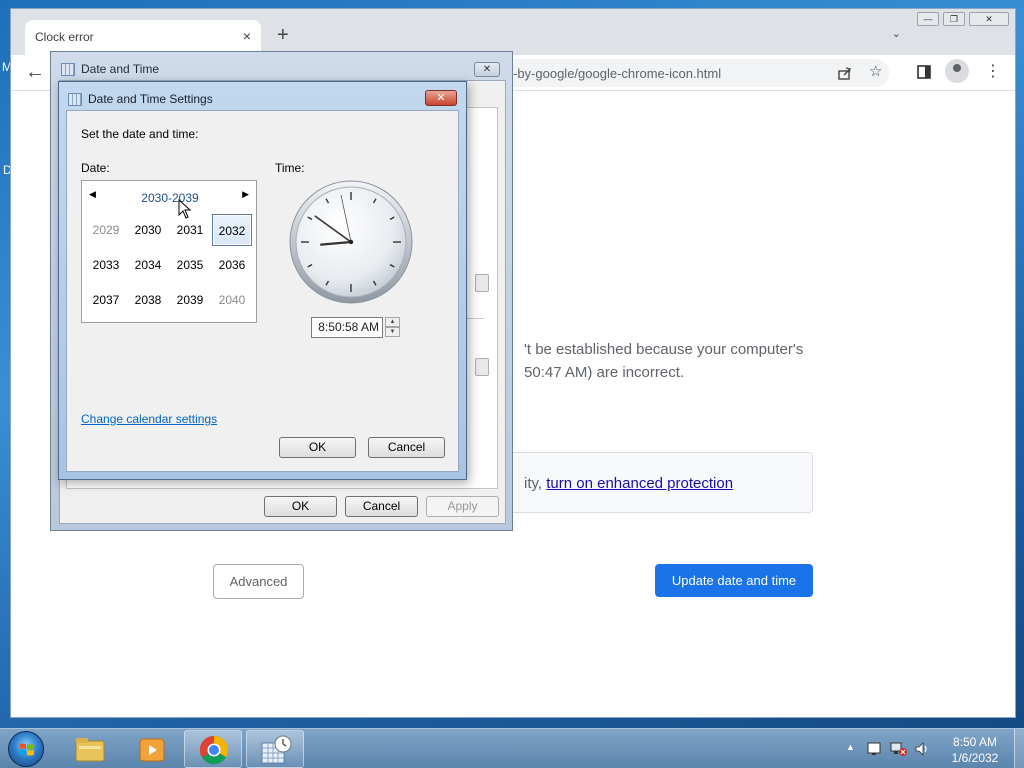 The height and width of the screenshot is (768, 1024). I want to click on minimize-button: —, so click(928, 19).